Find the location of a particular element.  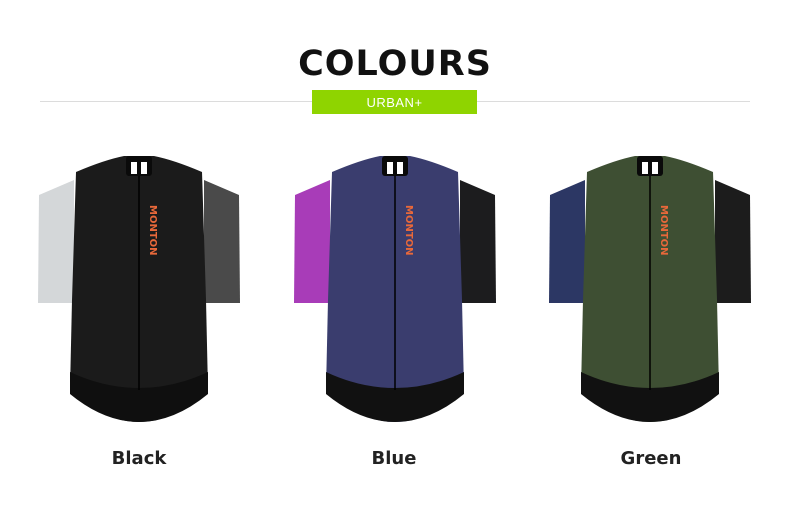

jersey-black-image: MONTON is located at coordinates (139, 290).